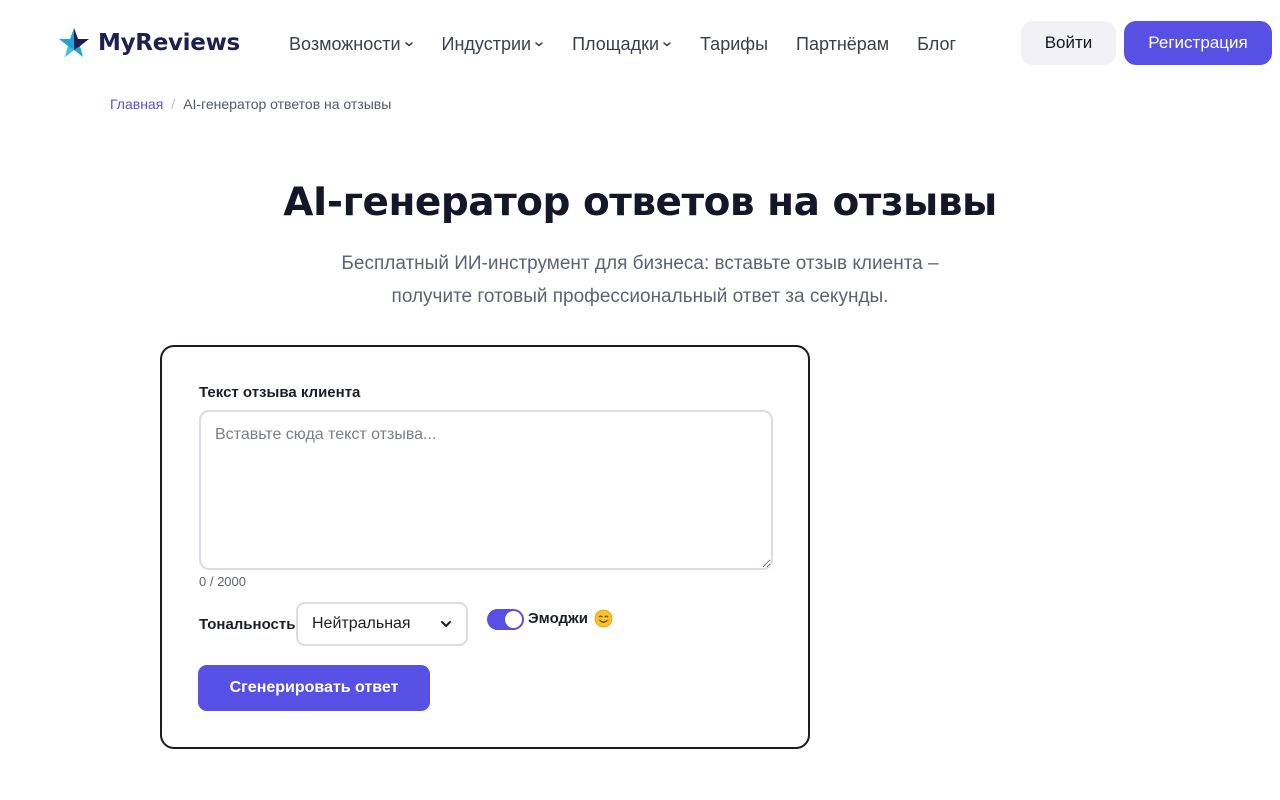  Describe the element at coordinates (345, 43) in the screenshot. I see `nav-item-label: Возможности` at that location.